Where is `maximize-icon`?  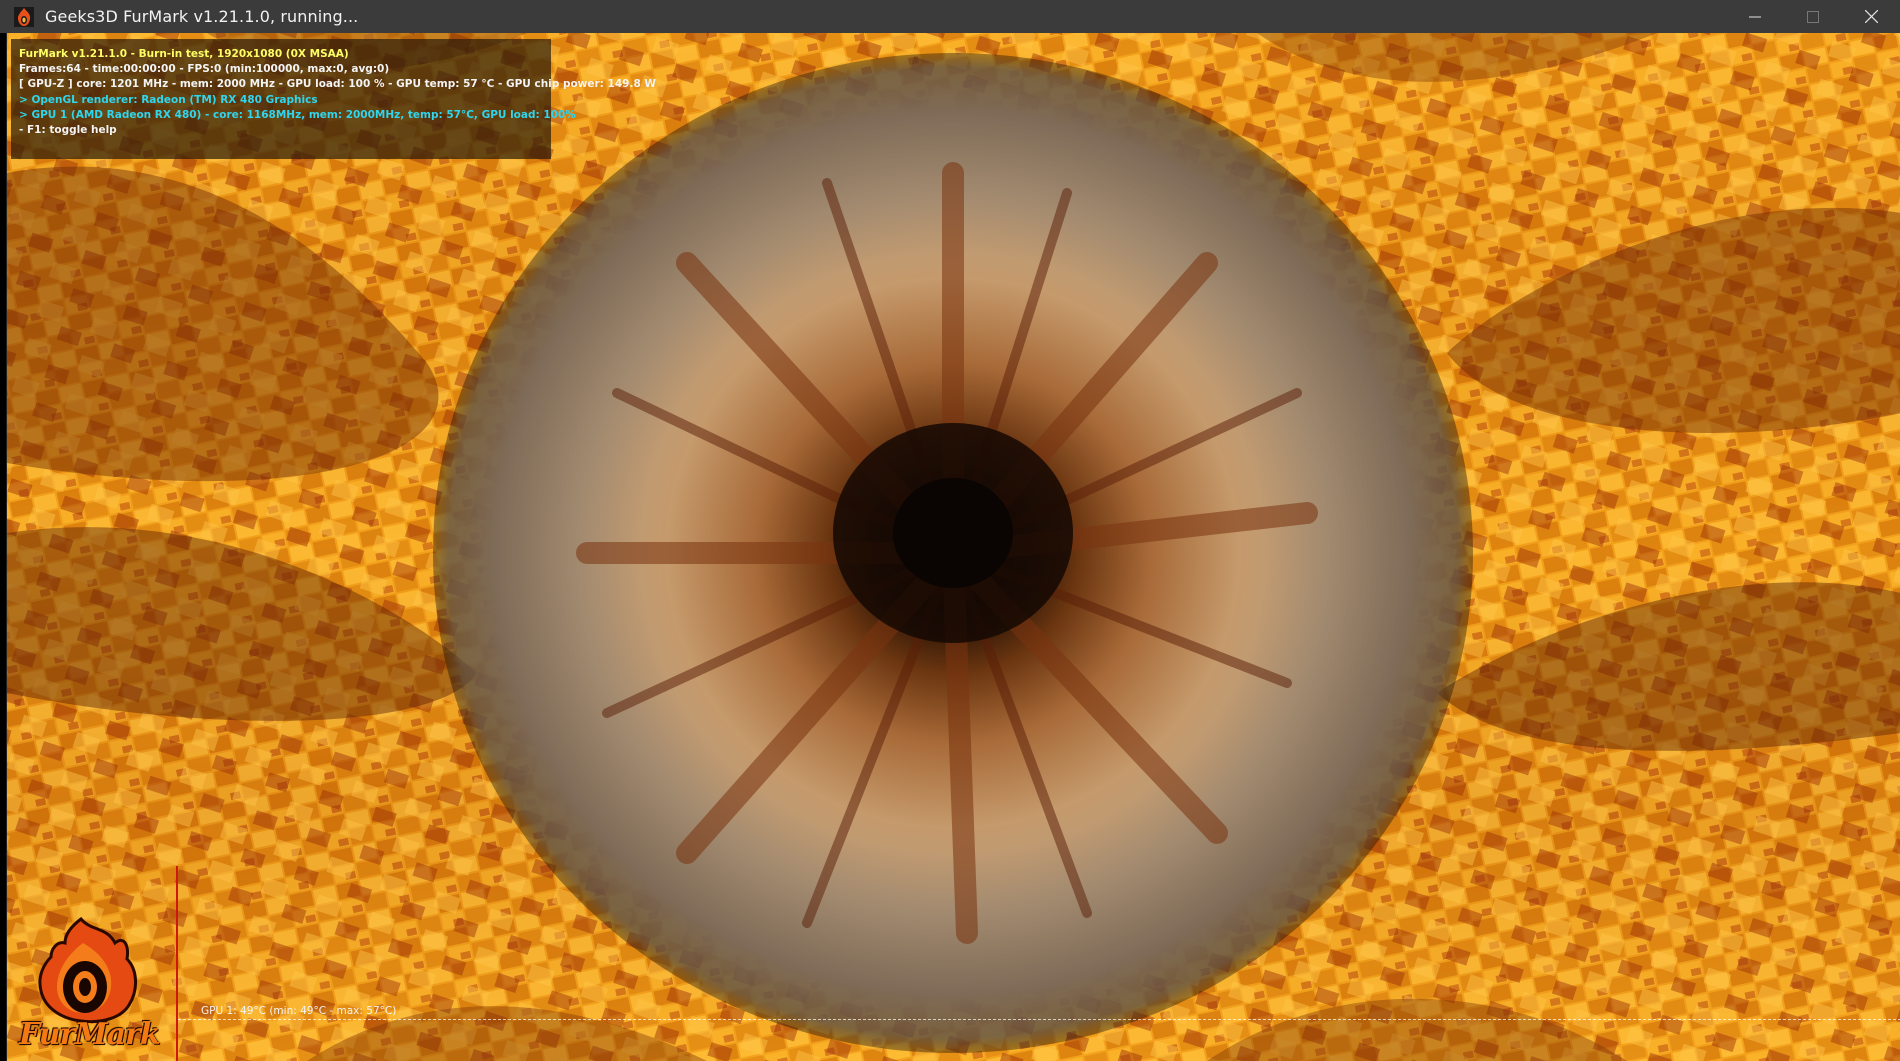 maximize-icon is located at coordinates (1813, 16).